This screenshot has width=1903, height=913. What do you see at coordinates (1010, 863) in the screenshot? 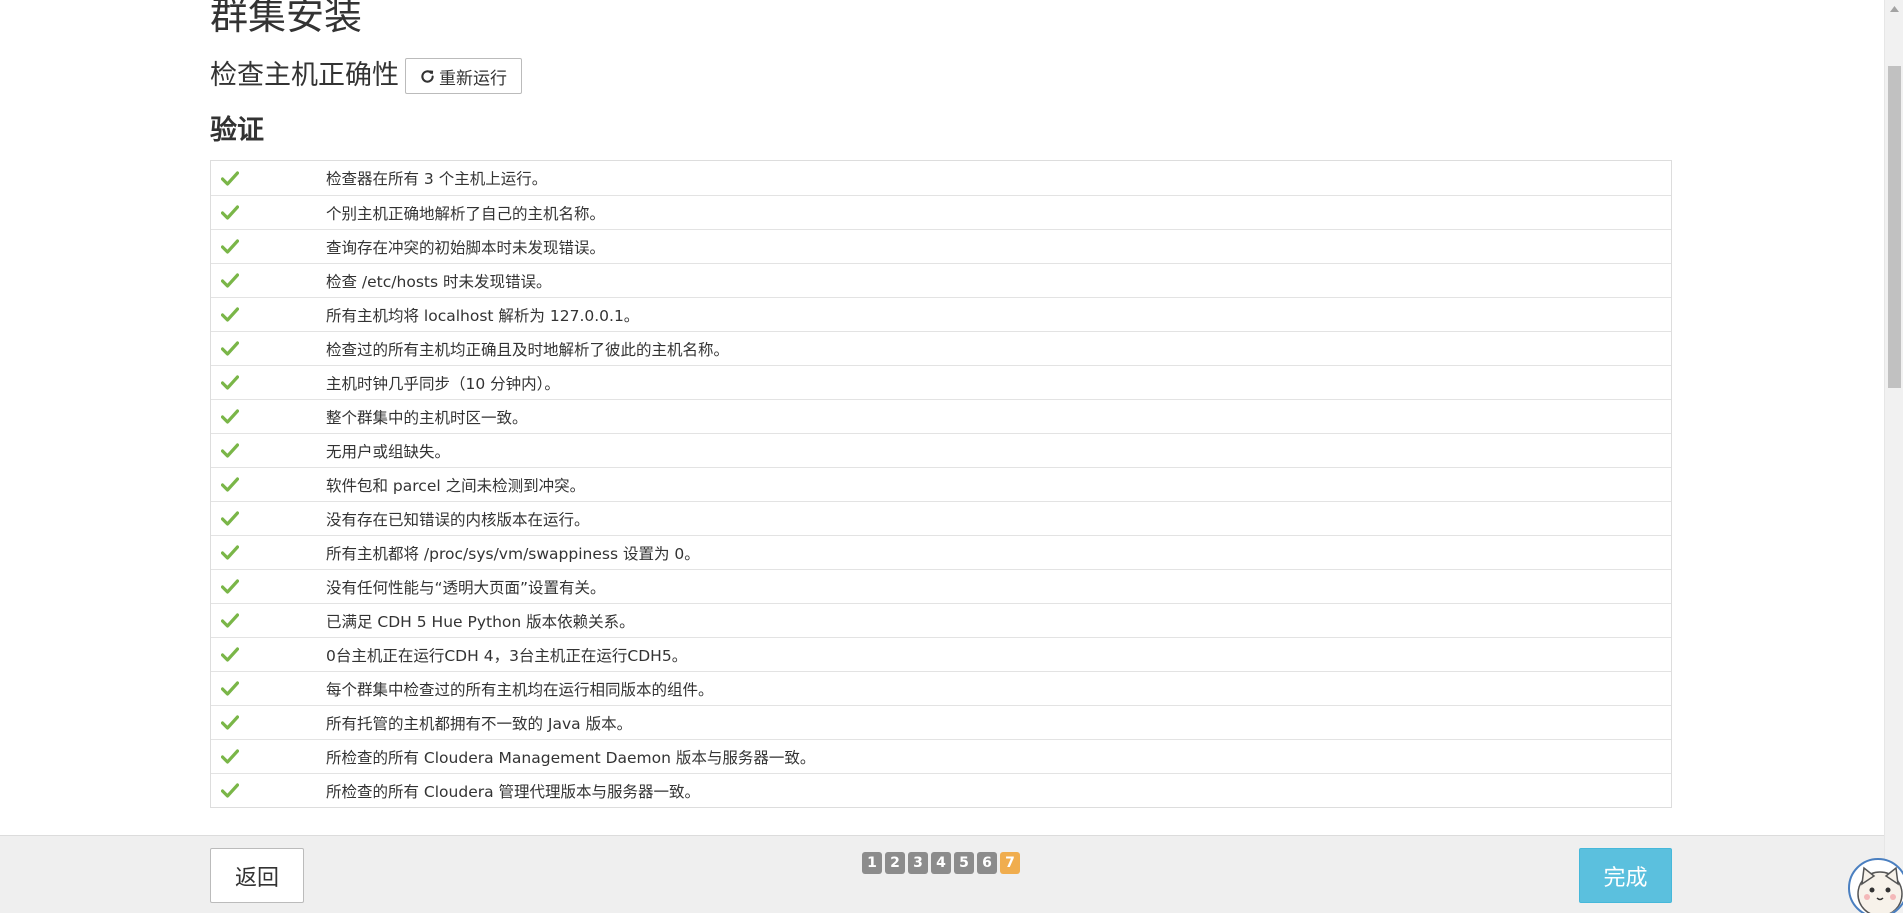
I see `wizard-step-7: 7` at bounding box center [1010, 863].